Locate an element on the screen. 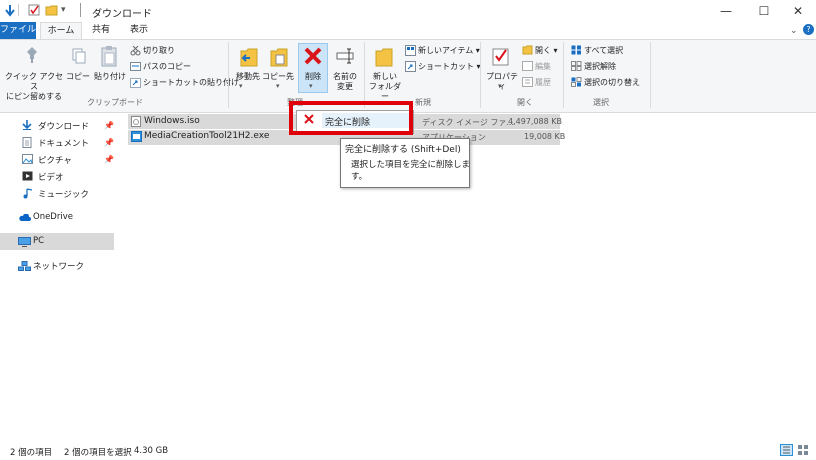 This screenshot has height=460, width=816. invert-selection-button: 選択の切り替え is located at coordinates (612, 82).